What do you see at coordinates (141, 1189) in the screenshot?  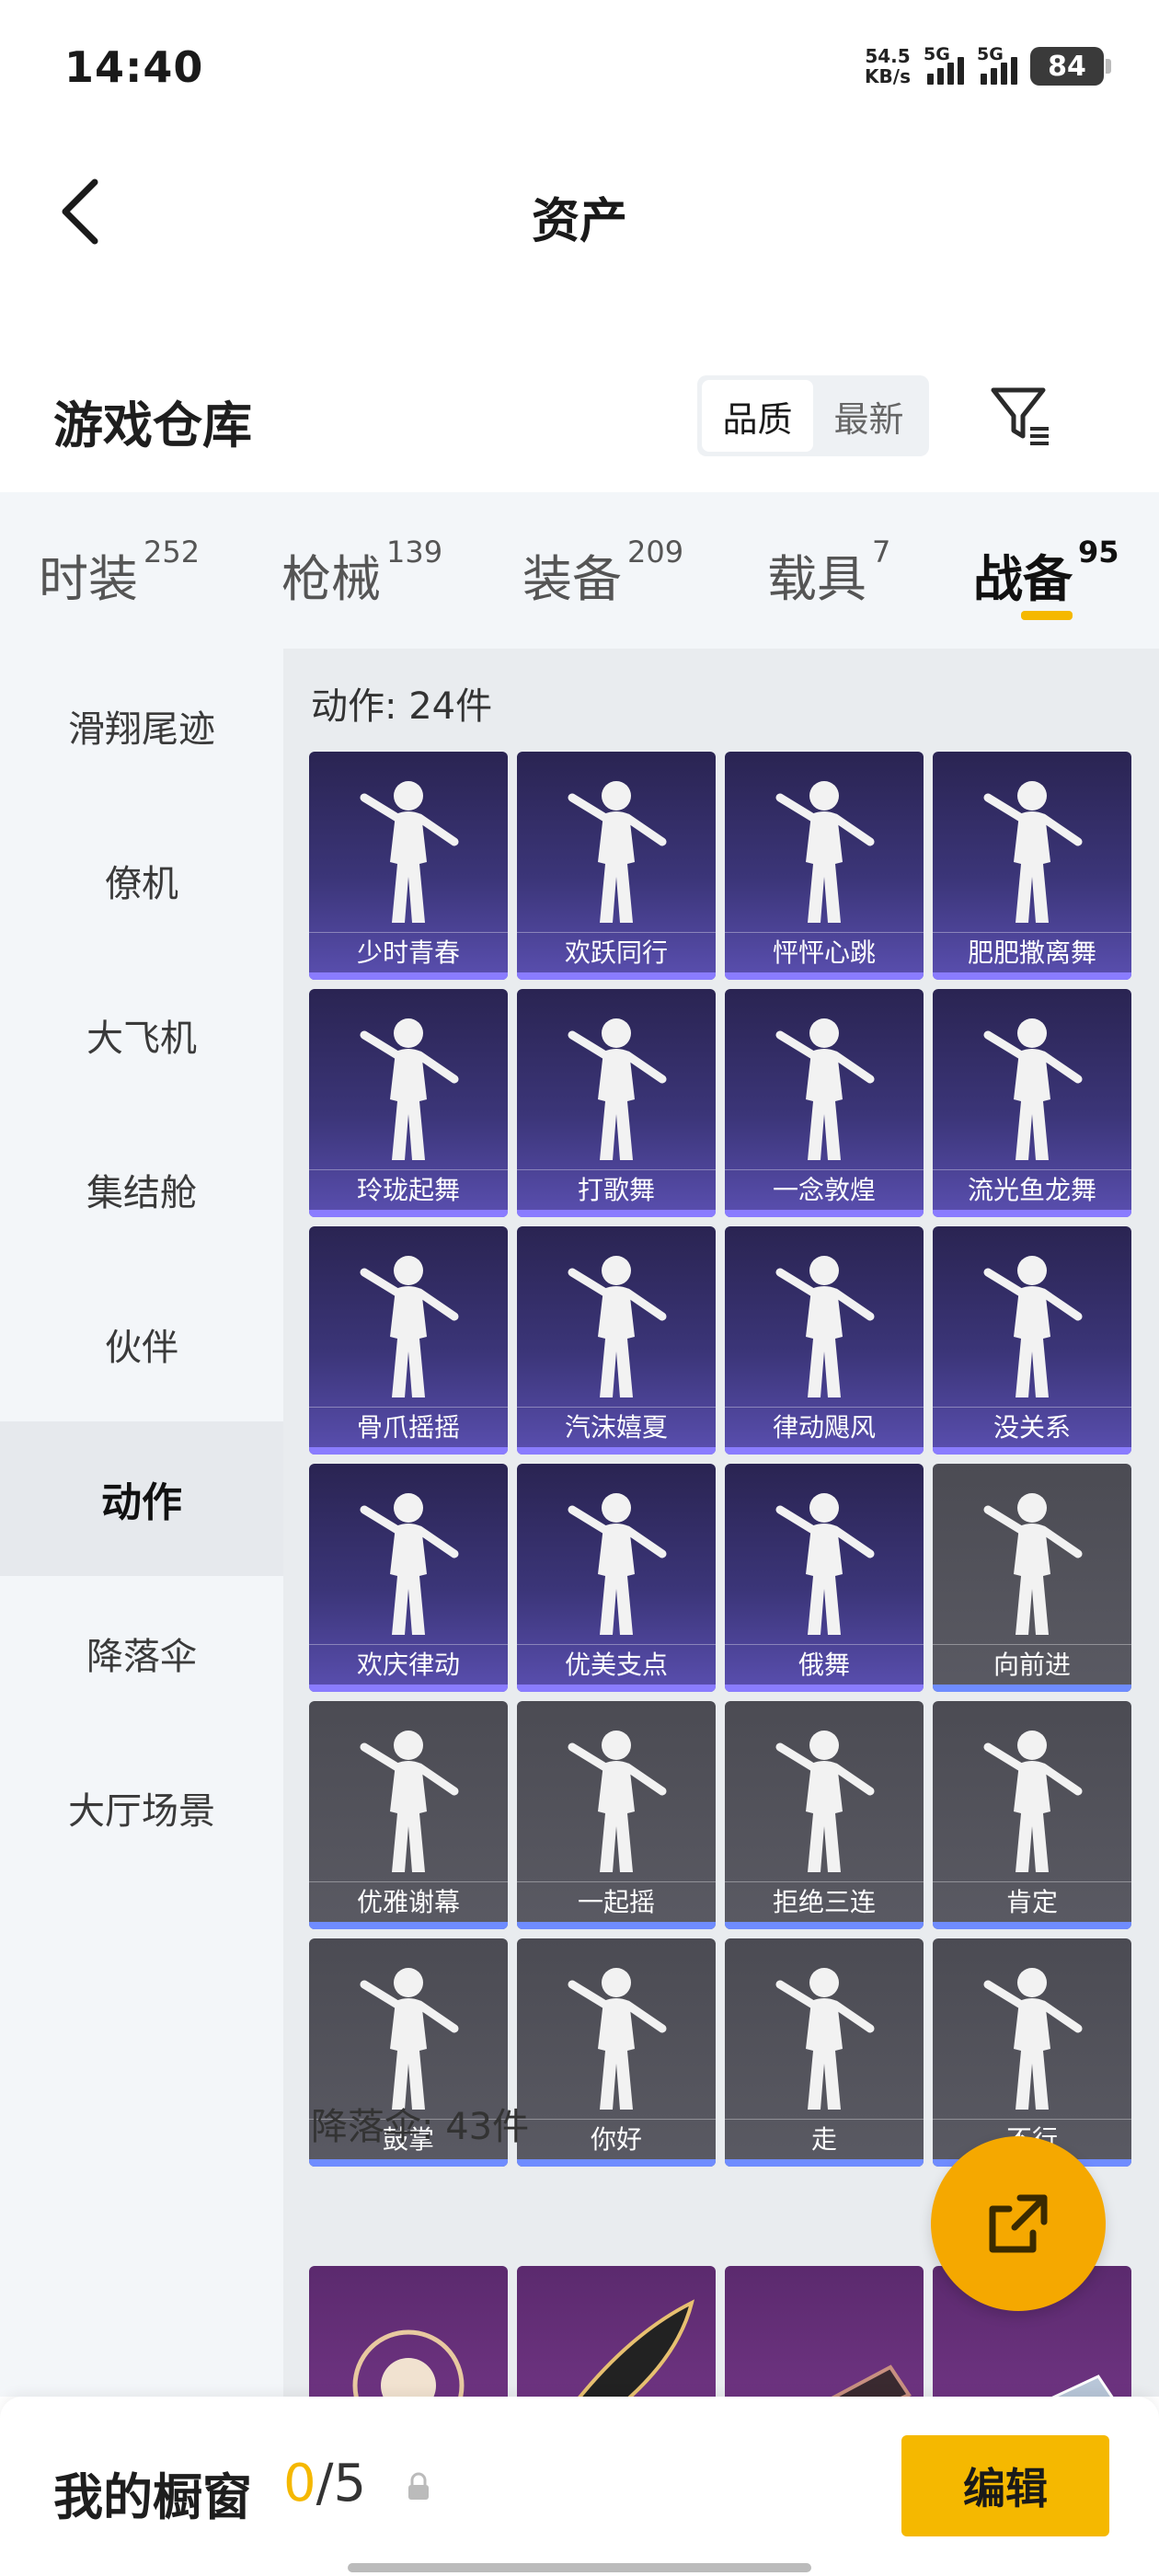 I see `sidebar-item-rally-pod: 集结舱` at bounding box center [141, 1189].